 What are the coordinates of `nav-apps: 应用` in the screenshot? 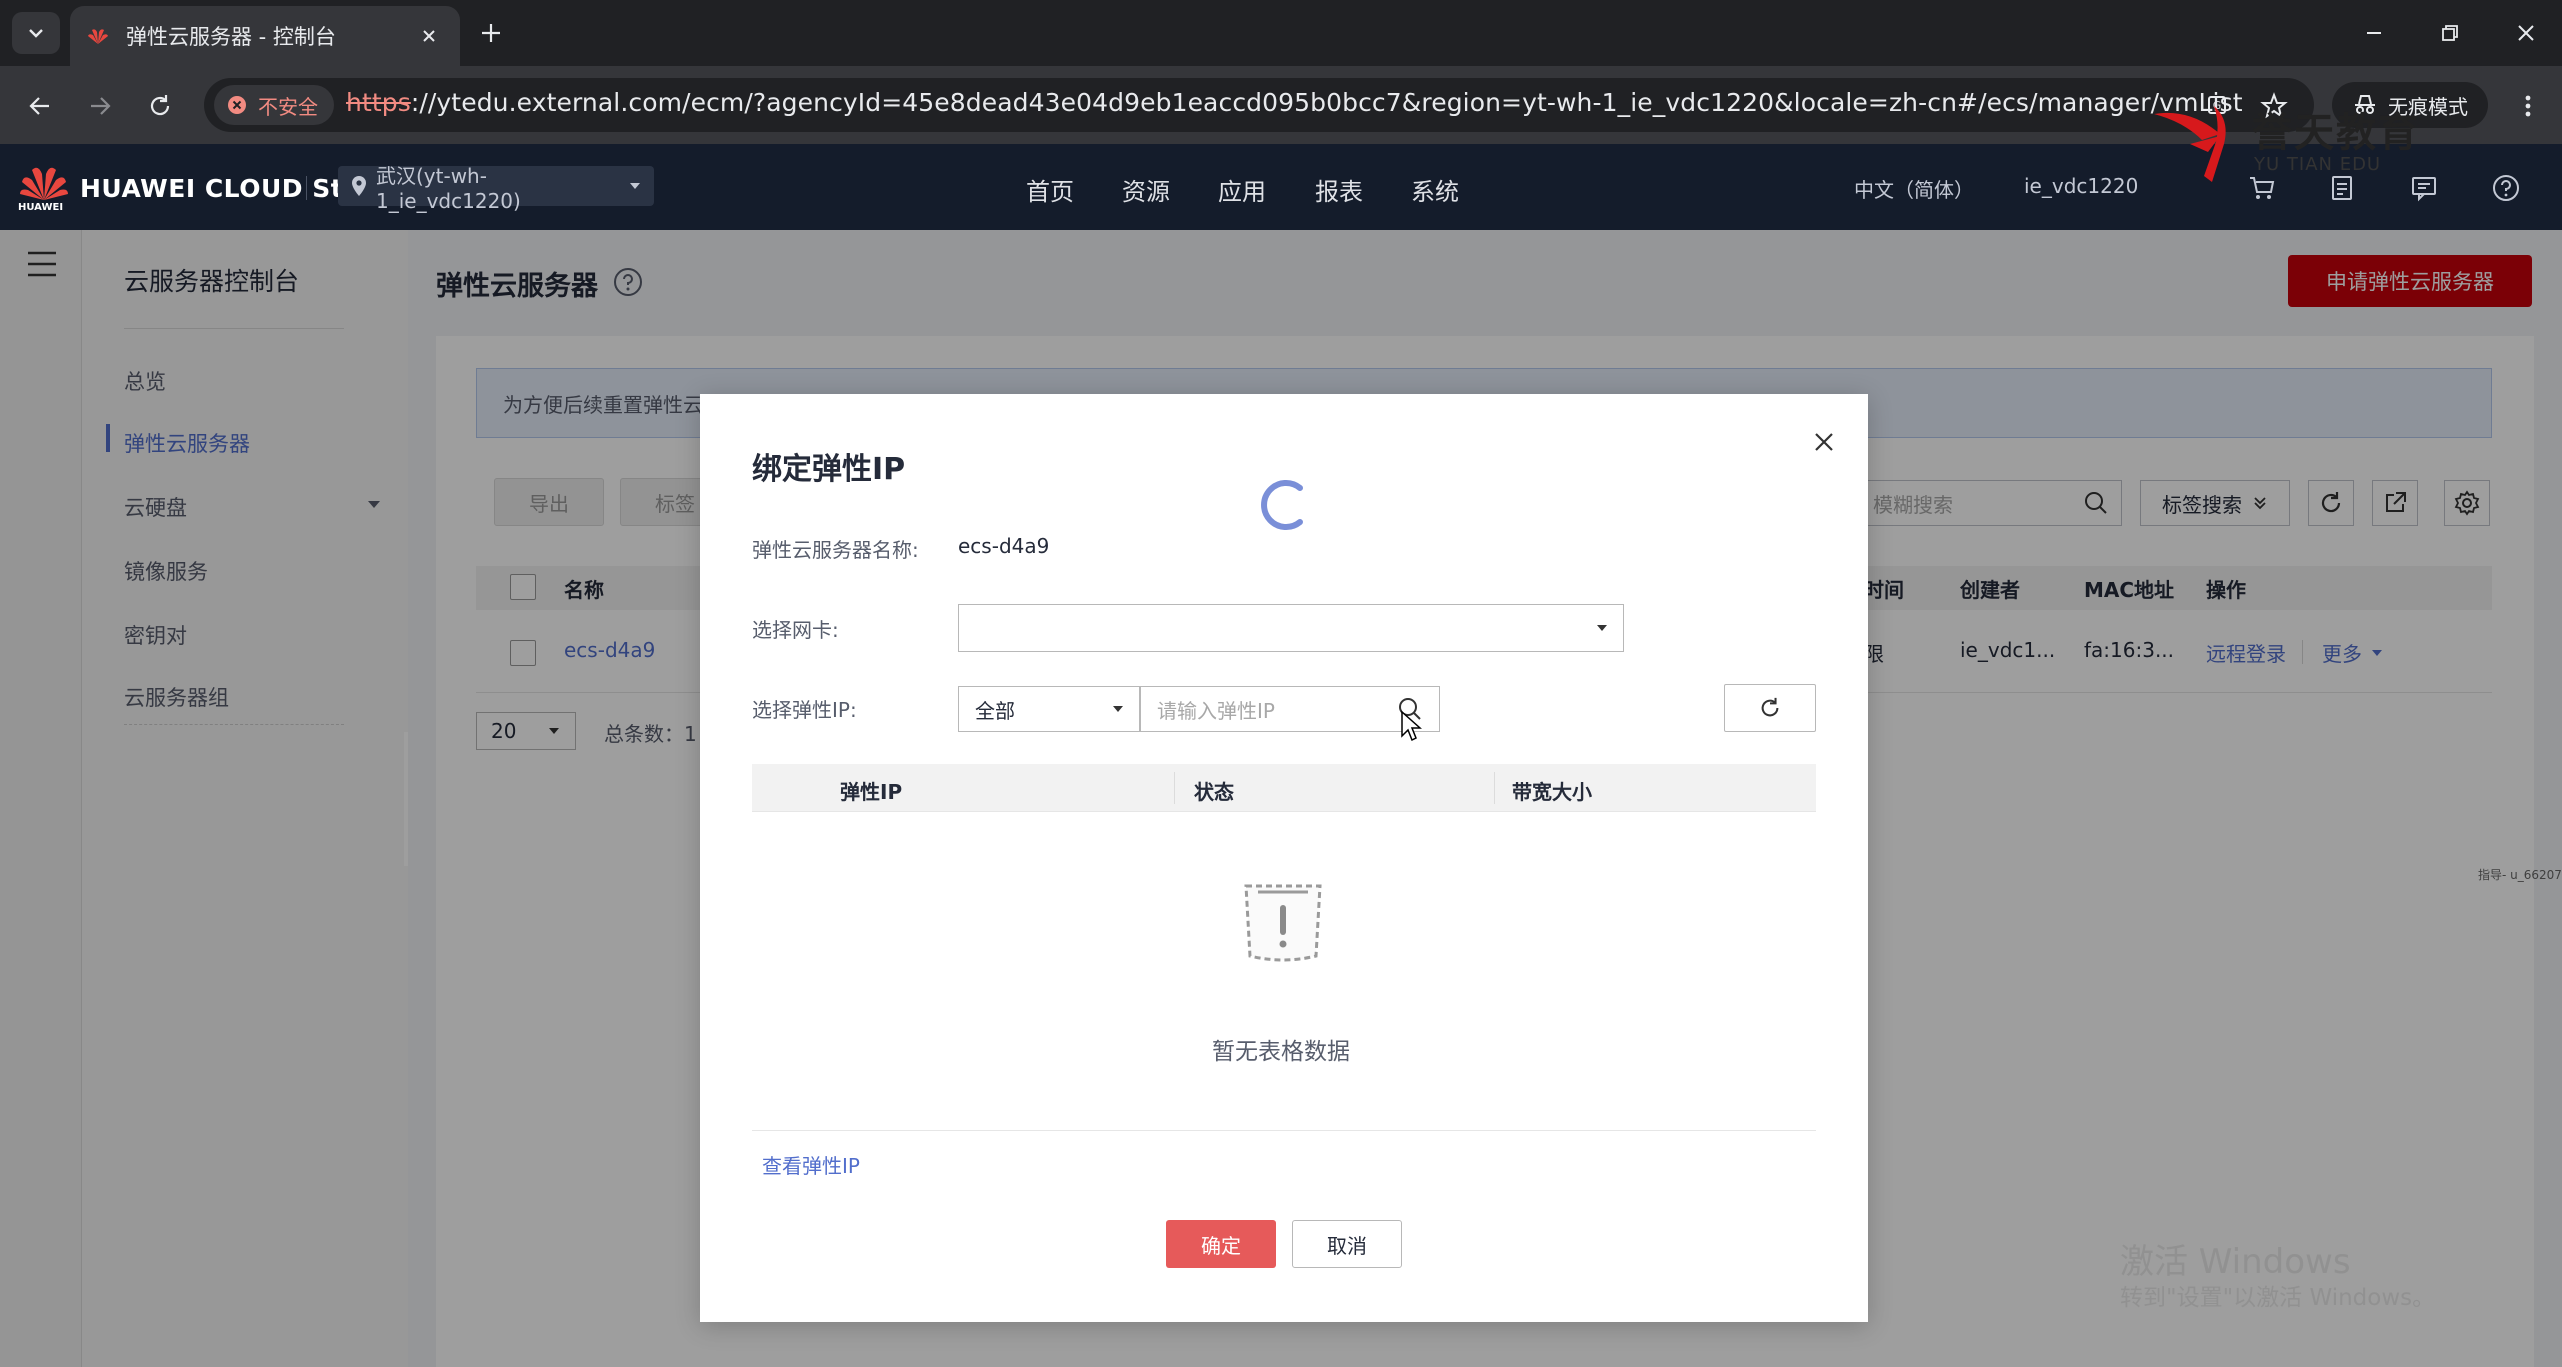 It's located at (1242, 189).